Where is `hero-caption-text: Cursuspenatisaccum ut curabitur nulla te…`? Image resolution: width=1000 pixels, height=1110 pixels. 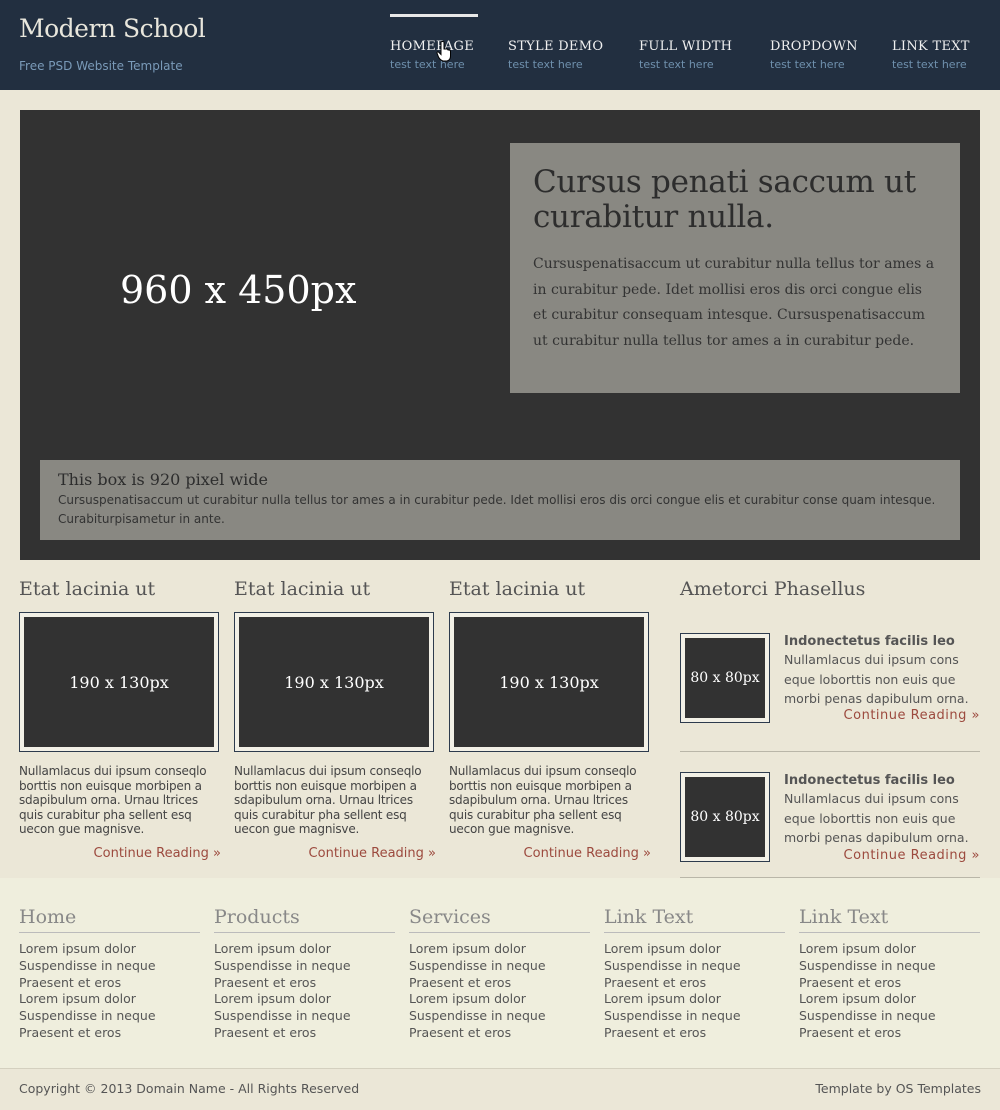 hero-caption-text: Cursuspenatisaccum ut curabitur nulla te… is located at coordinates (734, 302).